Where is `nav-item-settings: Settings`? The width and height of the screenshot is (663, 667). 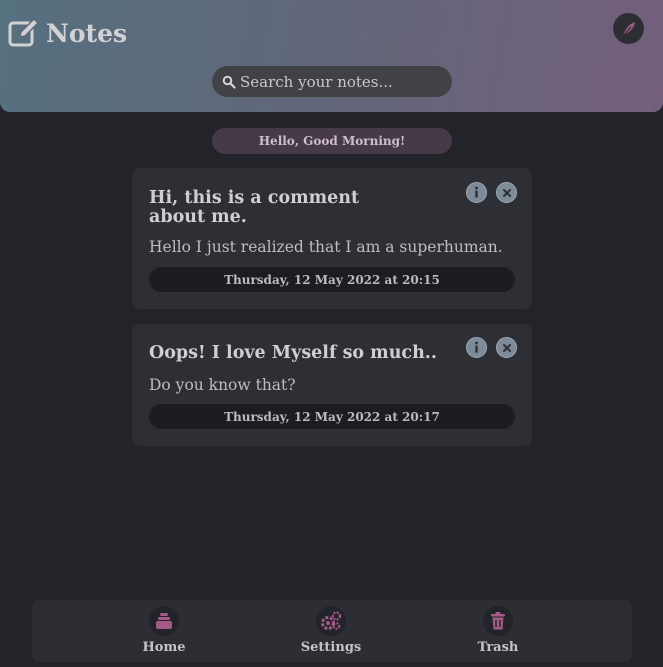
nav-item-settings: Settings is located at coordinates (331, 630).